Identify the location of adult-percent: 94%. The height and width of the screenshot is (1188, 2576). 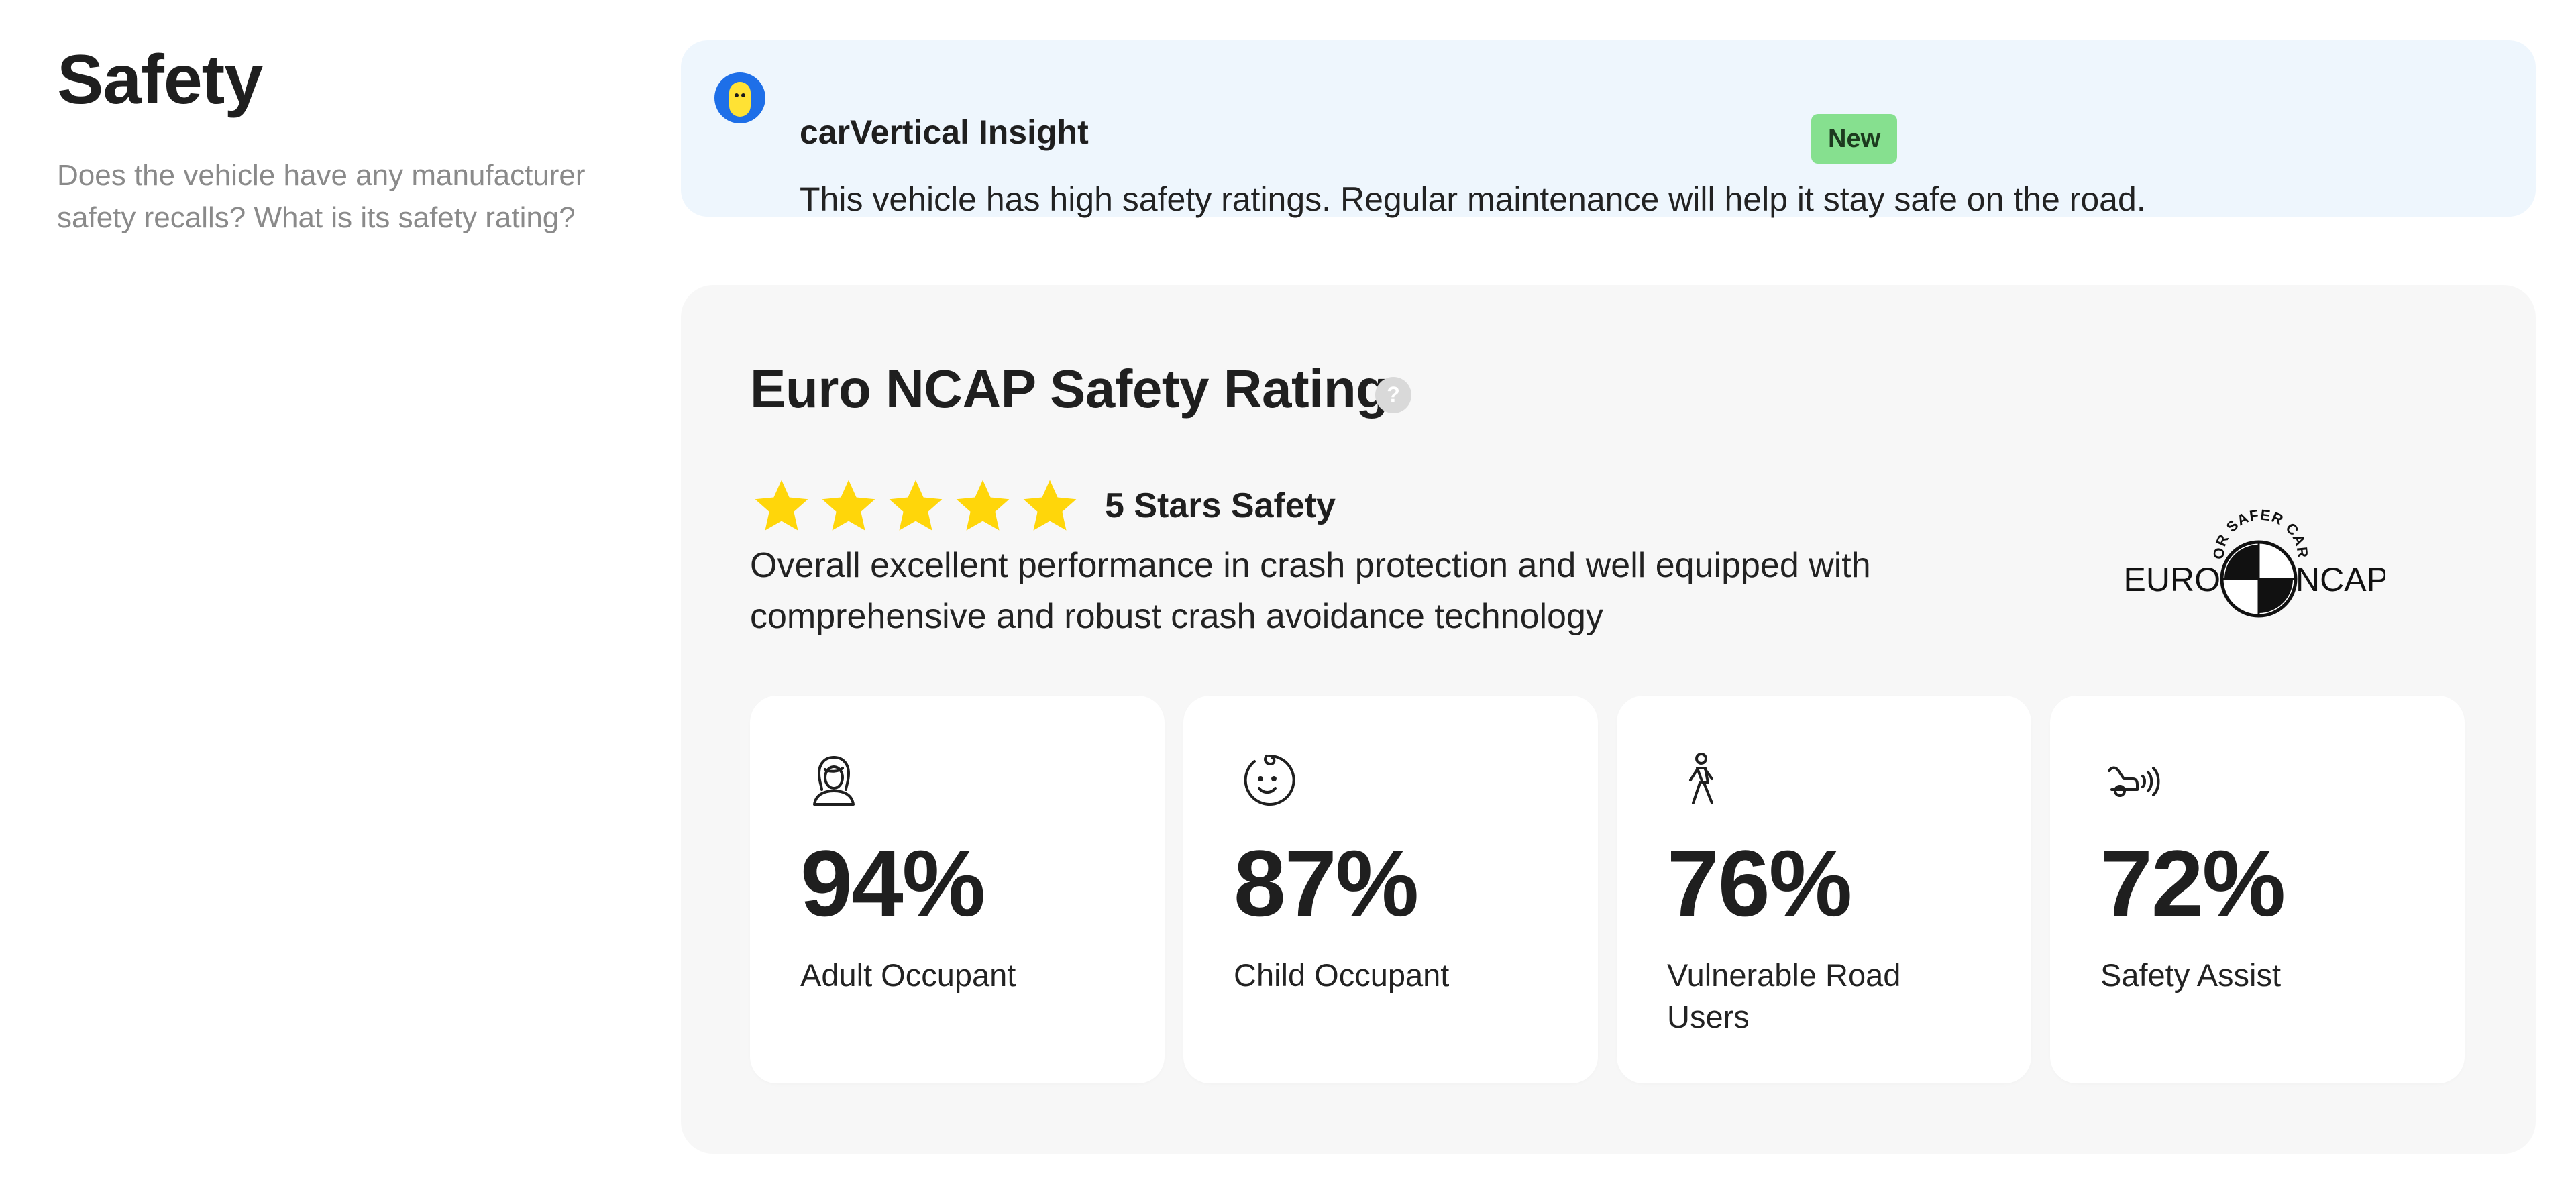
(892, 883).